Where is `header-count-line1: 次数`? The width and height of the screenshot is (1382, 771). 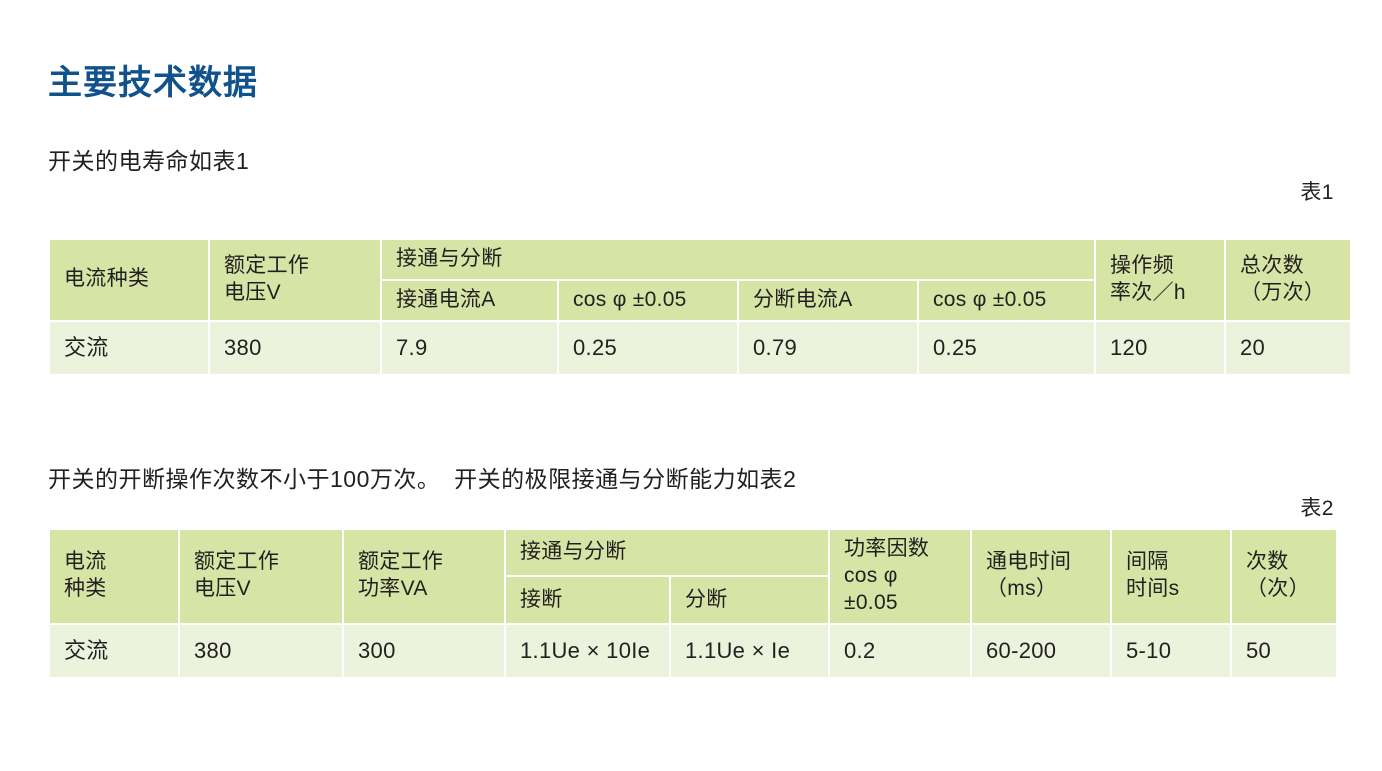 header-count-line1: 次数 is located at coordinates (1267, 562).